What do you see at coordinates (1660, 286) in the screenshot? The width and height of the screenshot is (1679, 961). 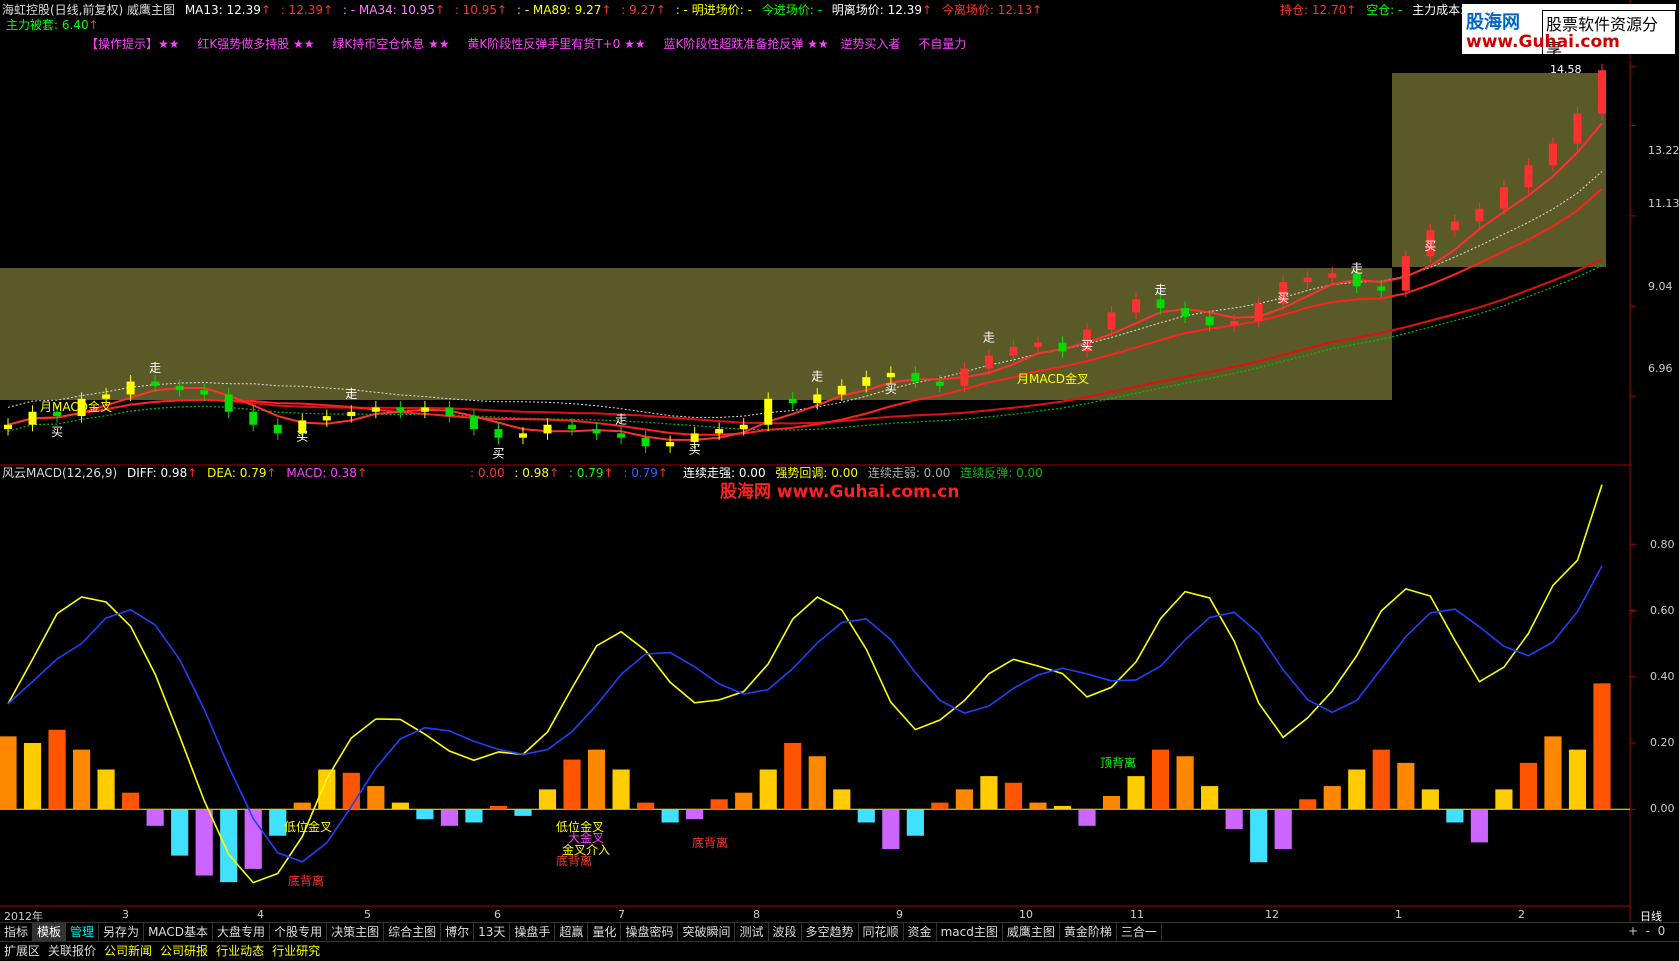 I see `price-tick-904: 9.04` at bounding box center [1660, 286].